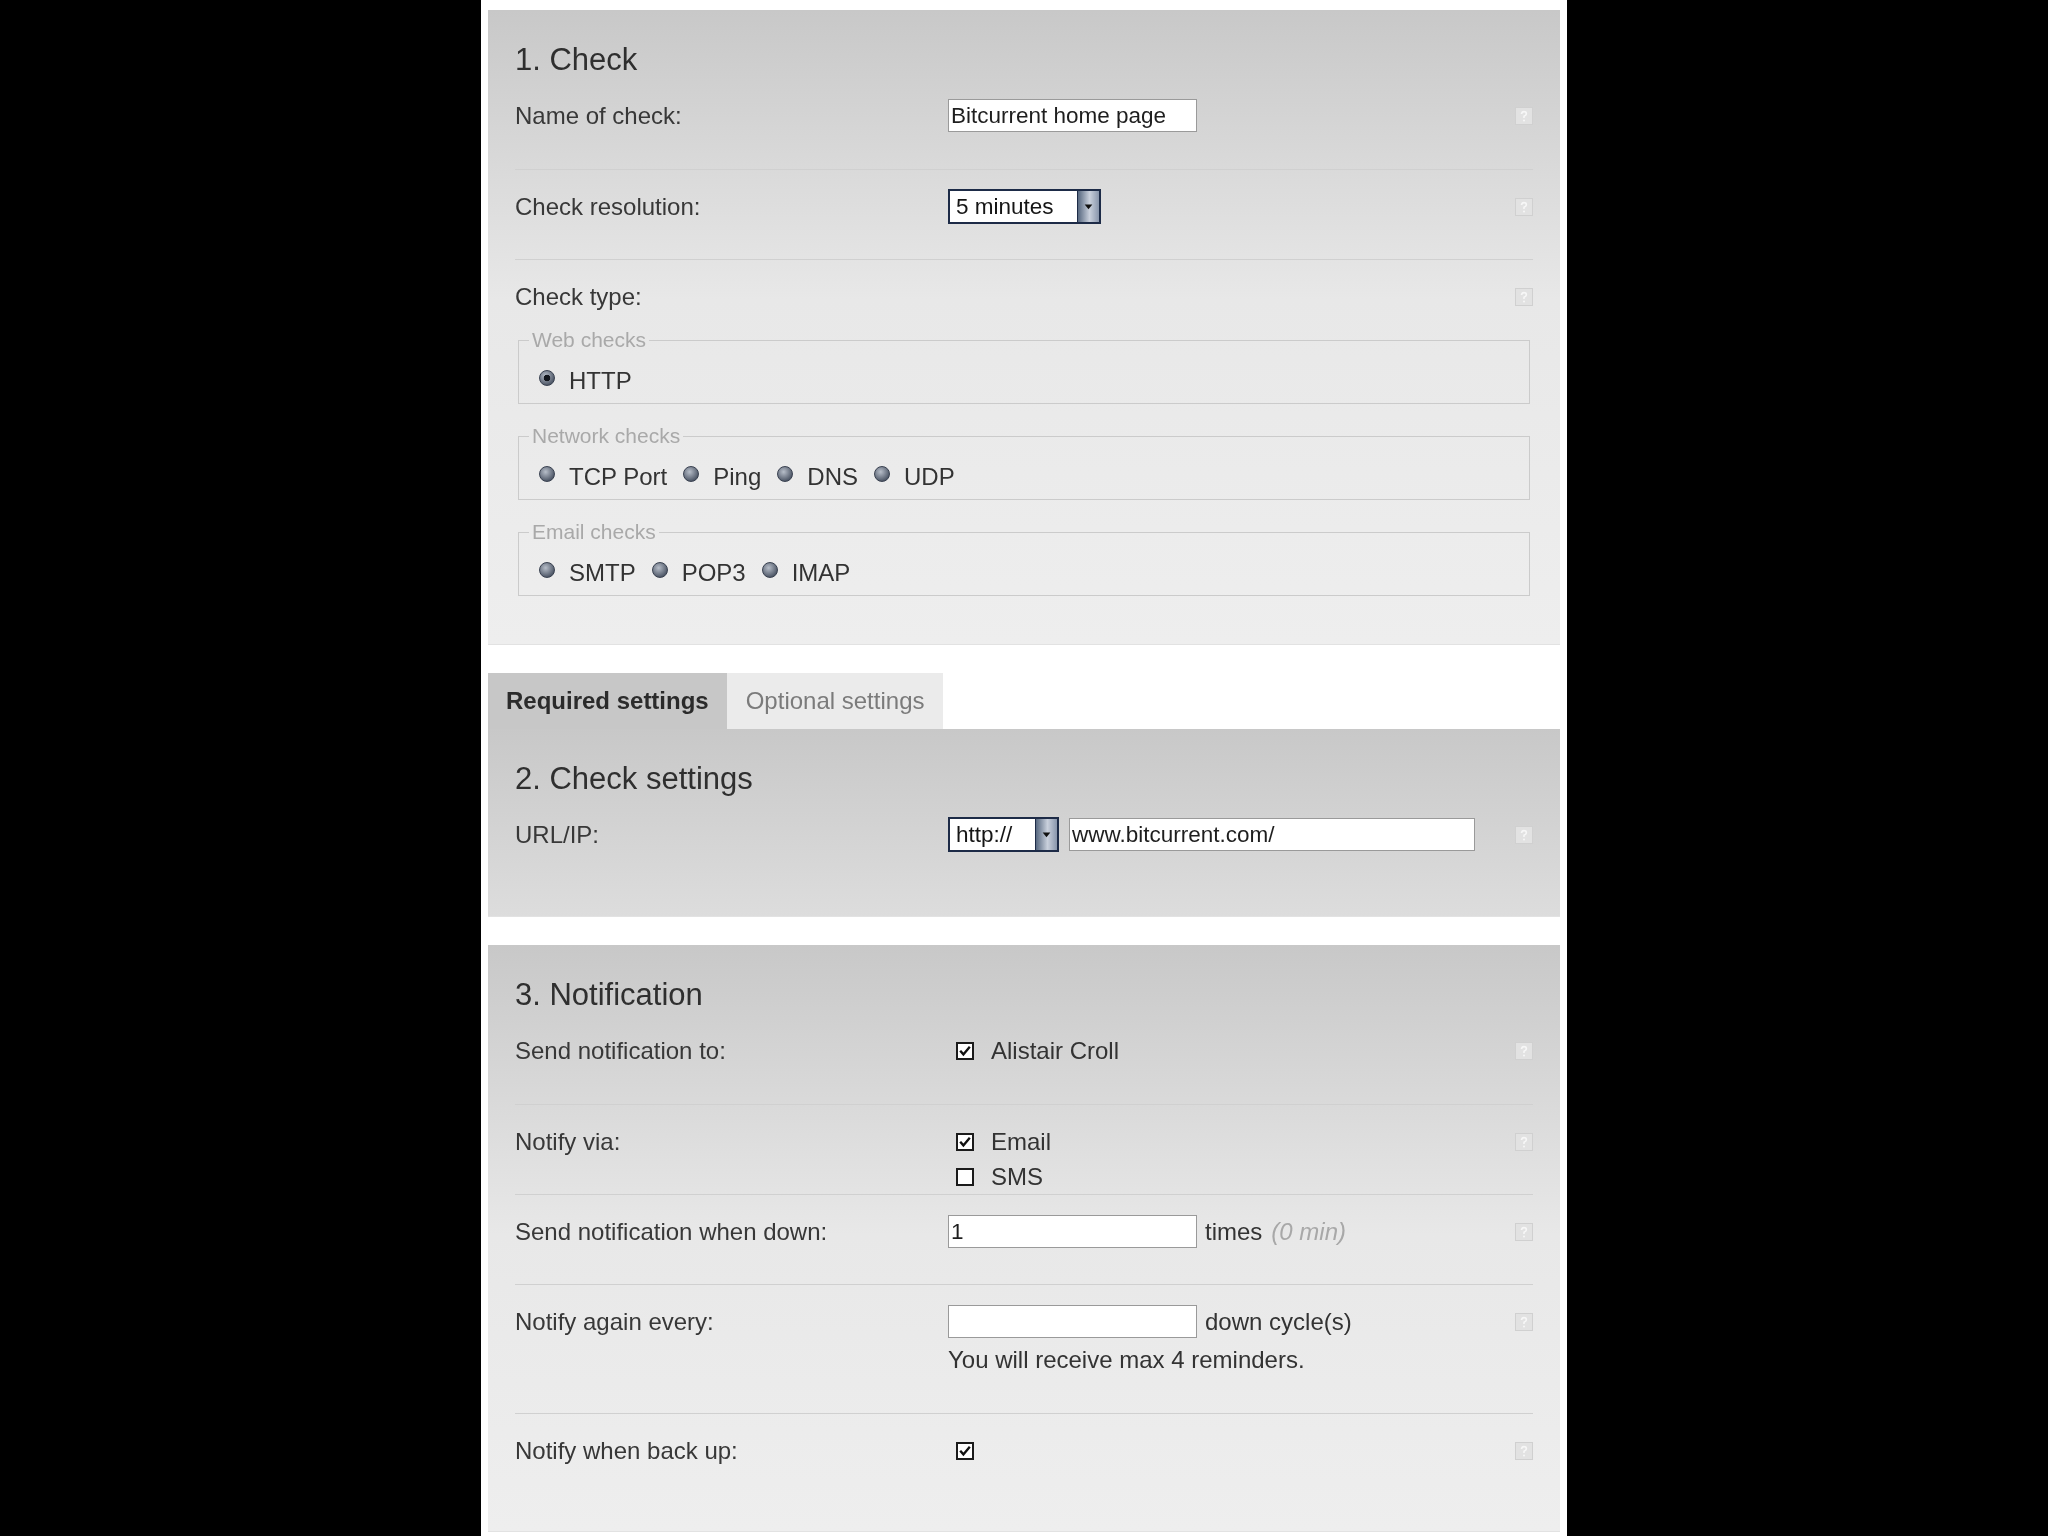 Image resolution: width=2048 pixels, height=1536 pixels. I want to click on dropdown: 5 minutes, so click(1024, 206).